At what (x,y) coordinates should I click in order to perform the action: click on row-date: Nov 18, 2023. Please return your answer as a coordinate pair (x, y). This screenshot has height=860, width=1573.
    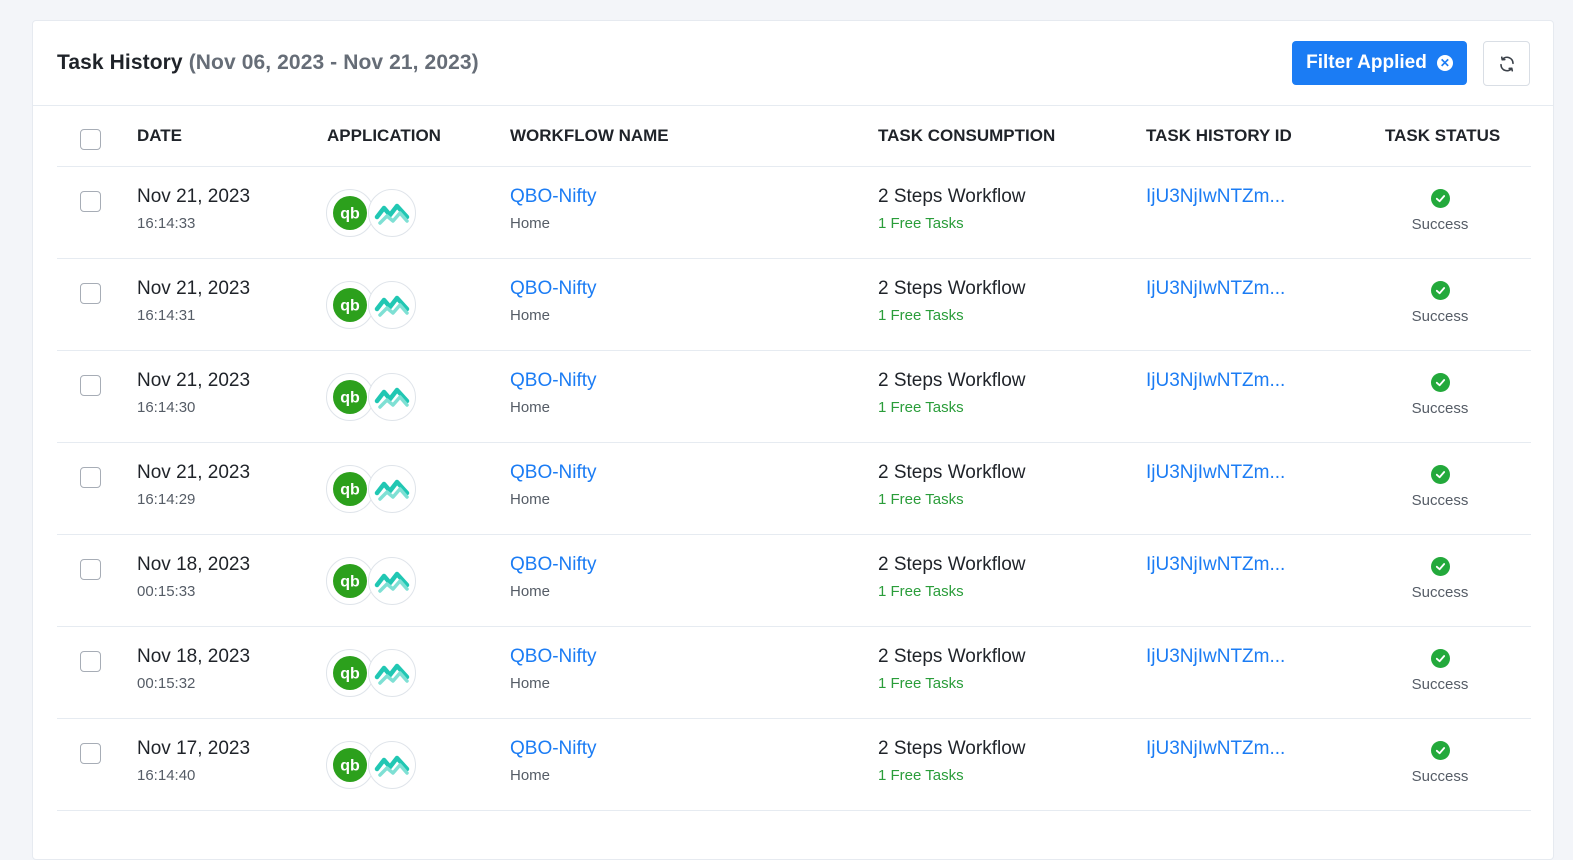
    Looking at the image, I should click on (194, 564).